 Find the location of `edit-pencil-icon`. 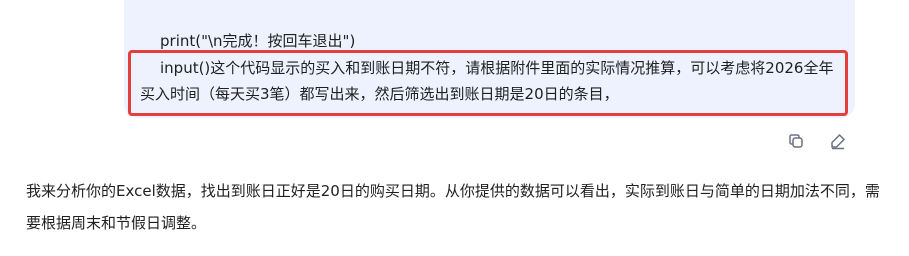

edit-pencil-icon is located at coordinates (838, 141).